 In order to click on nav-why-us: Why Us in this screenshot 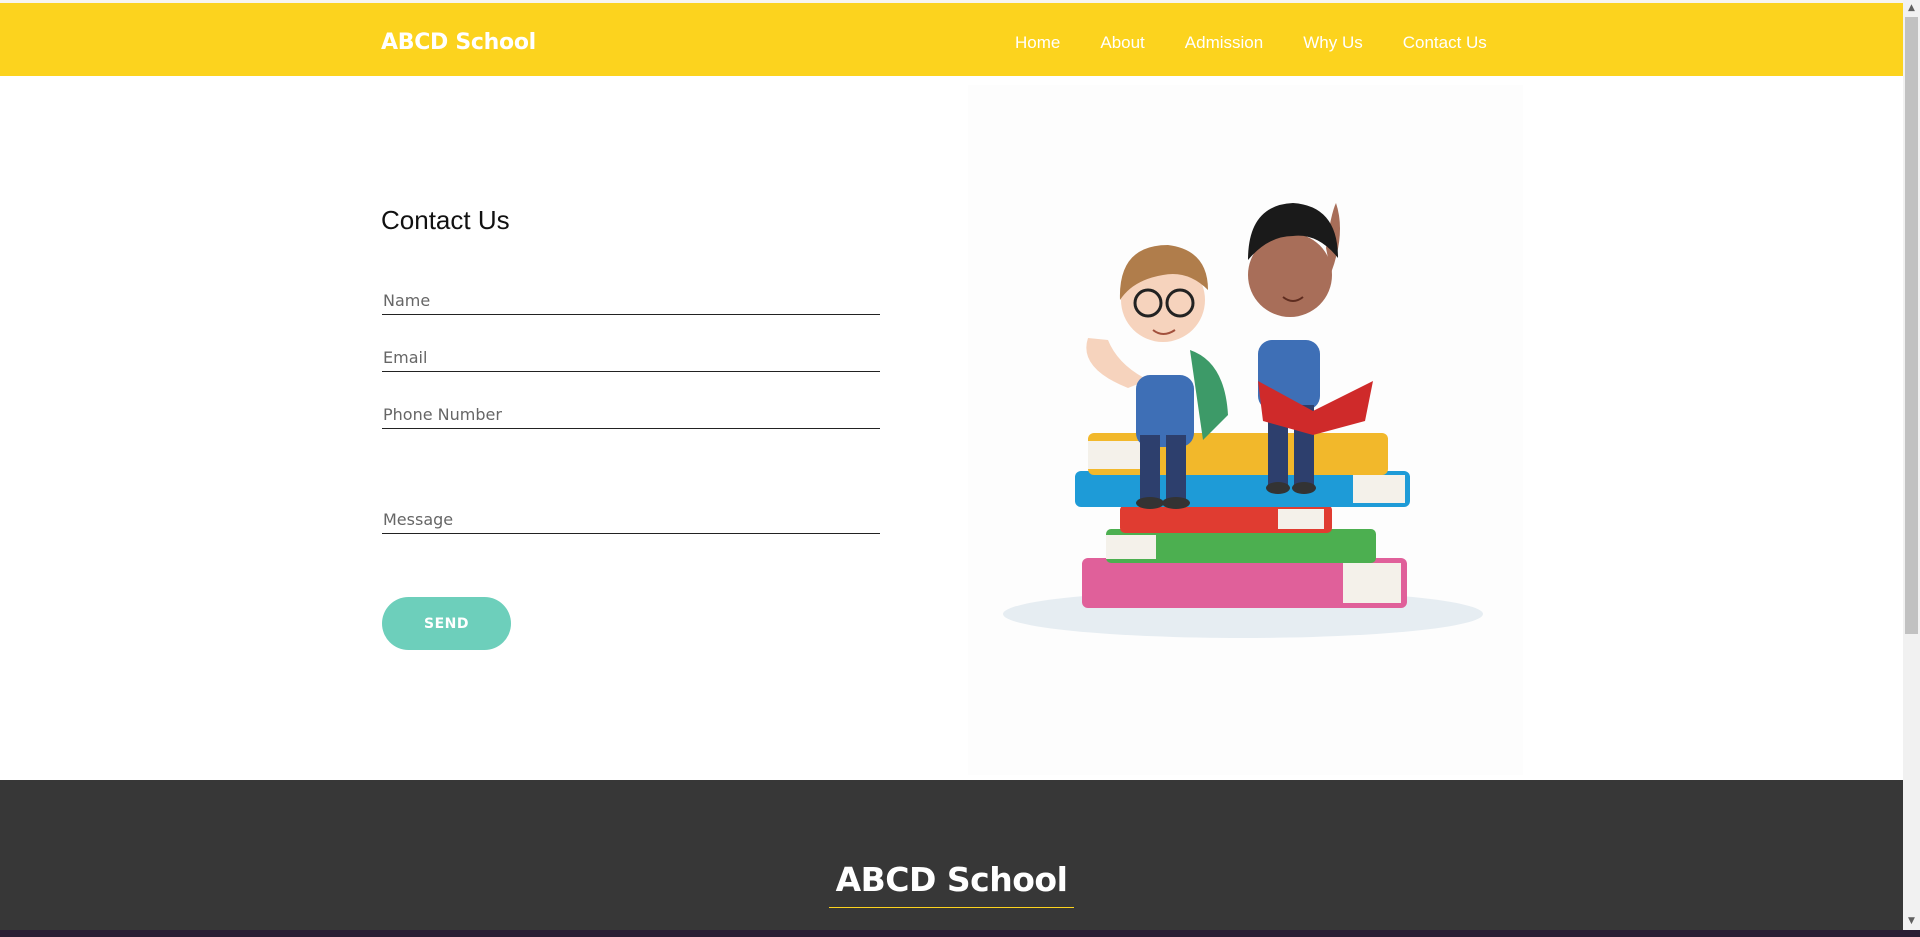, I will do `click(1333, 43)`.